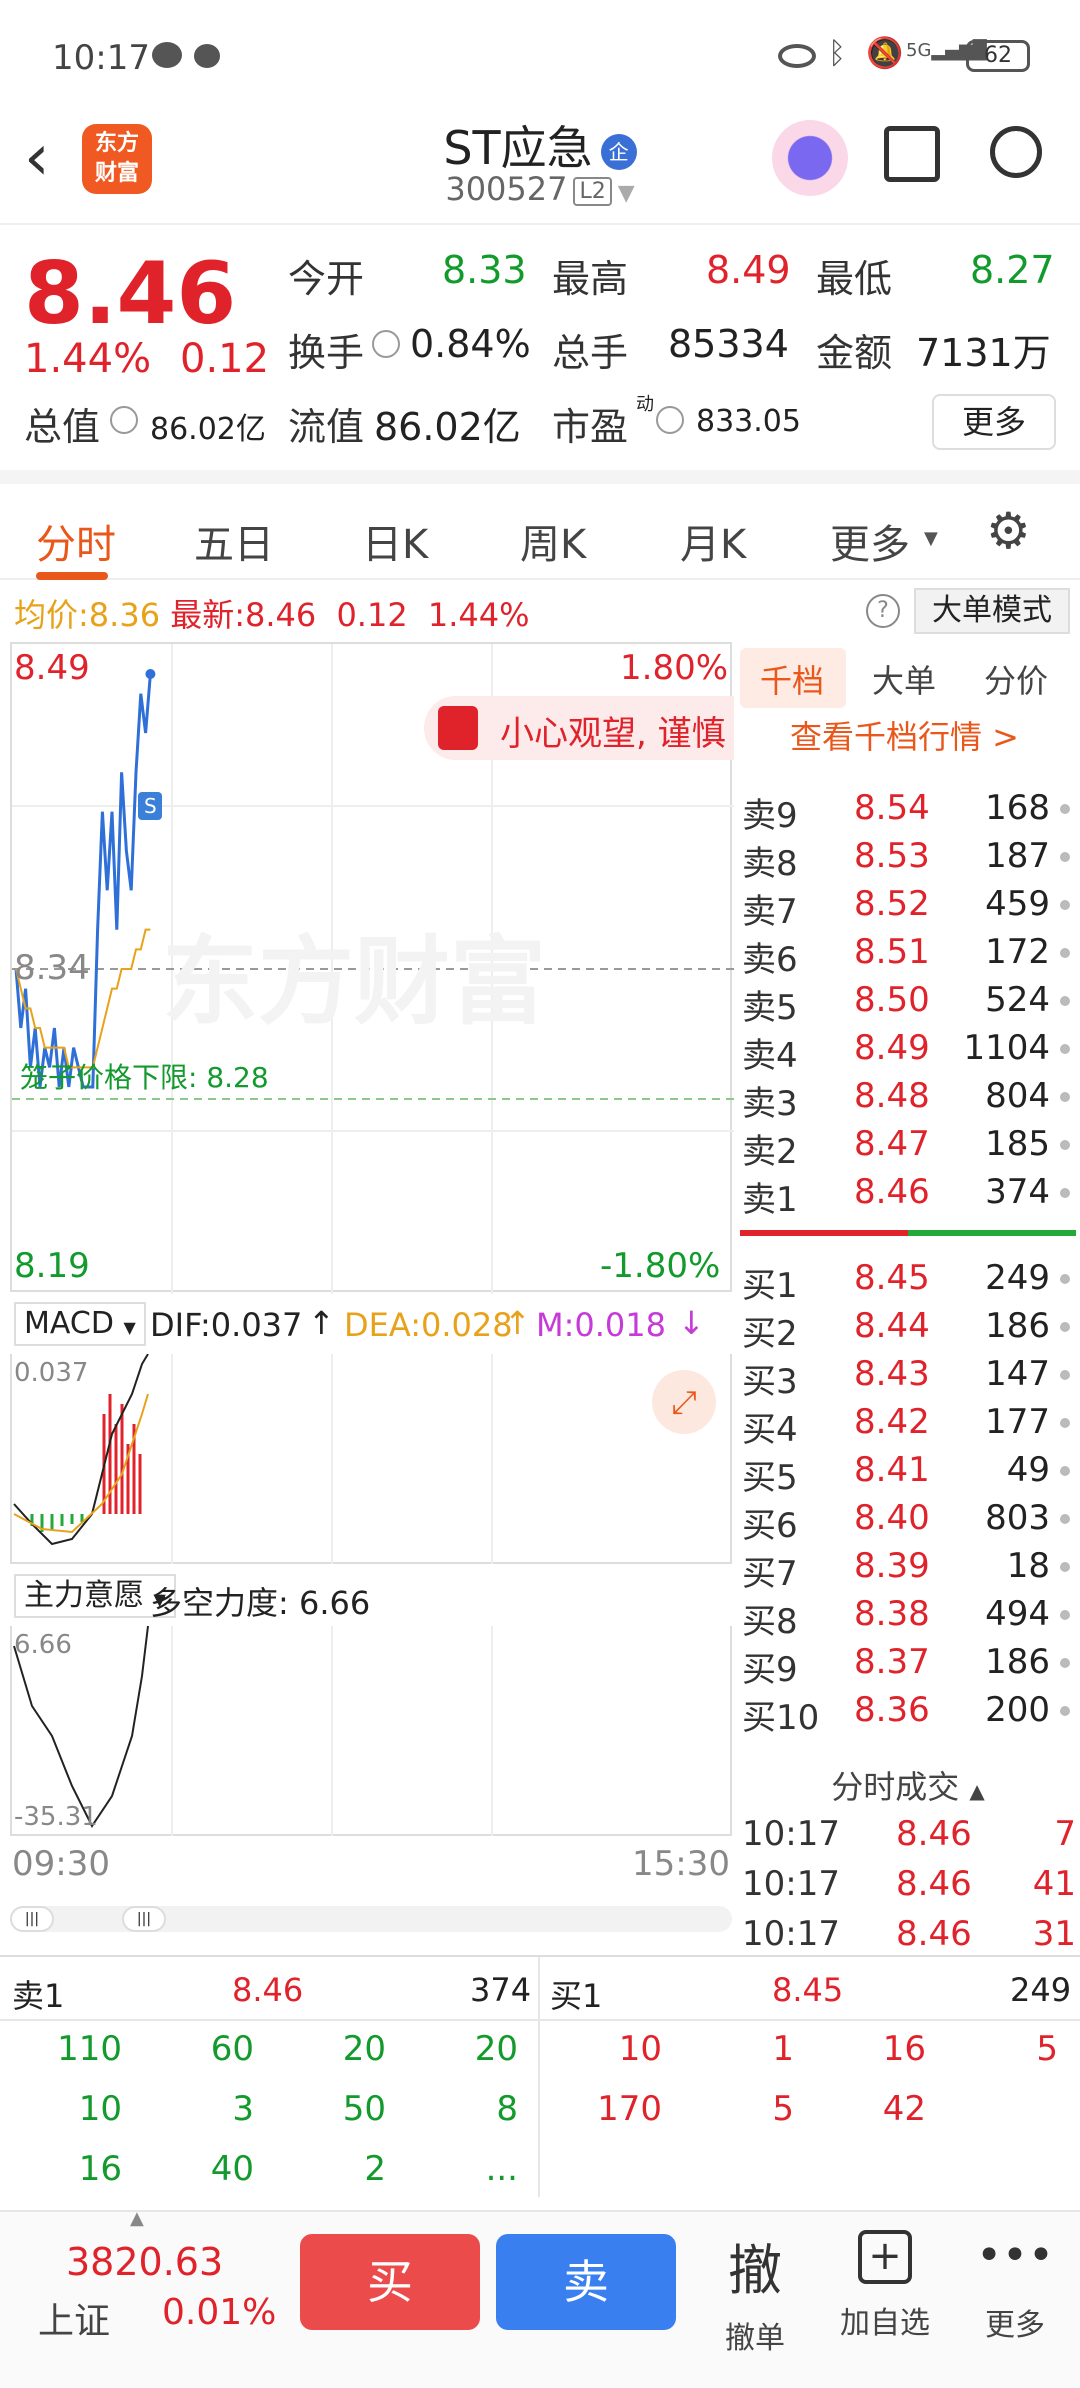 This screenshot has width=1080, height=2388. I want to click on mute-icon: 🔕, so click(885, 53).